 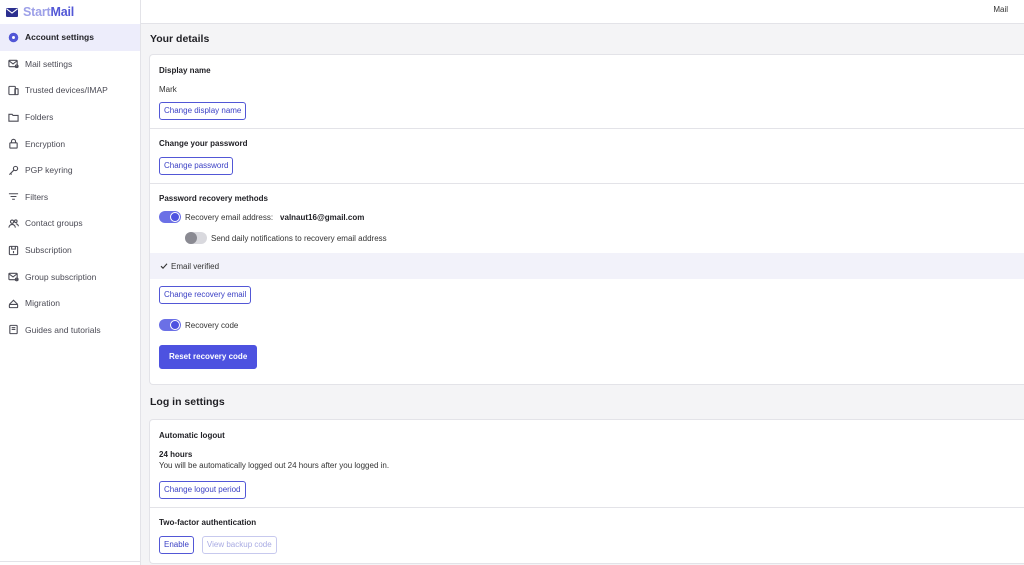 I want to click on subscription-icon, so click(x=13, y=250).